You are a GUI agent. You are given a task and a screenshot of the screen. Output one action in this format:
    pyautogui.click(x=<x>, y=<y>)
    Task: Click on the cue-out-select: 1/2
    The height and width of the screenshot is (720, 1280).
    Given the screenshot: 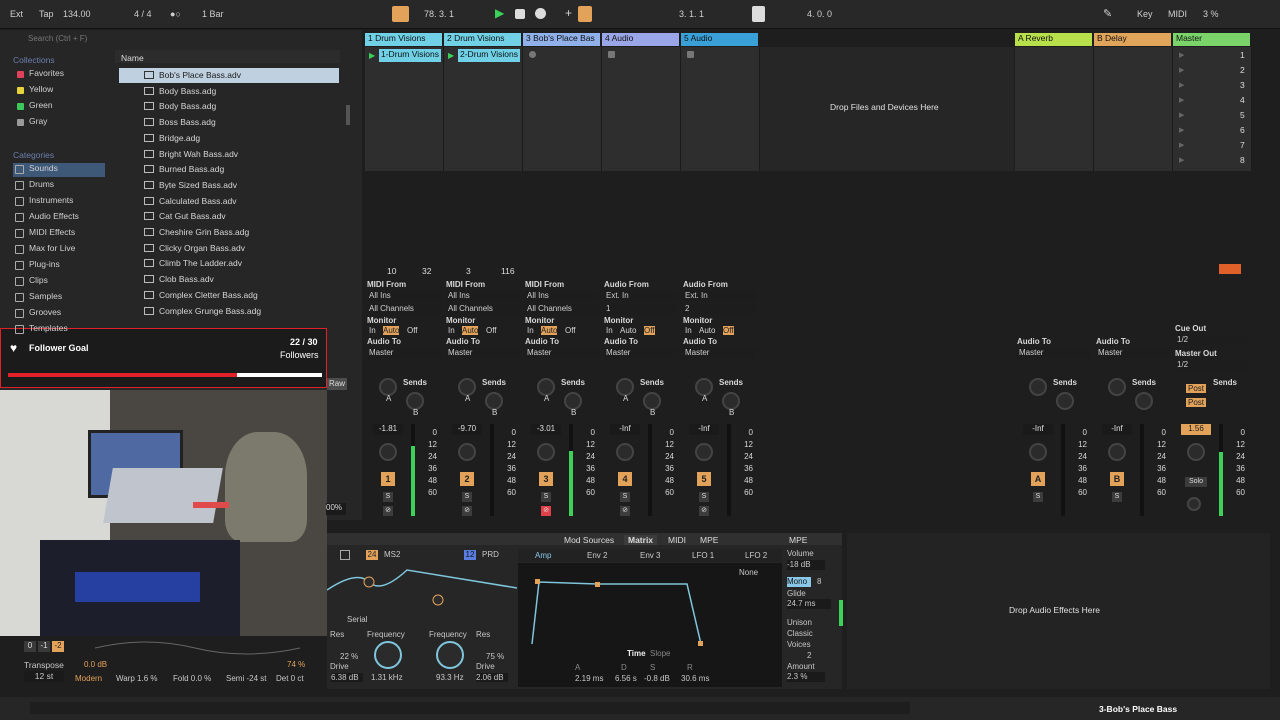 What is the action you would take?
    pyautogui.click(x=1212, y=340)
    